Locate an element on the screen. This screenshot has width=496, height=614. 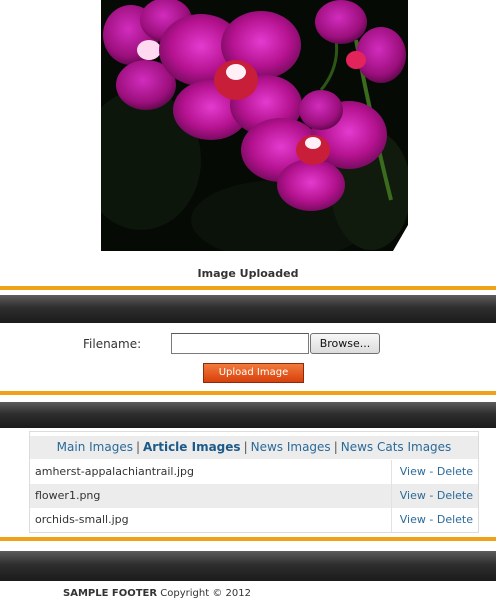
footer: SAMPLE FOOTER Copyright © 2012 is located at coordinates (157, 593).